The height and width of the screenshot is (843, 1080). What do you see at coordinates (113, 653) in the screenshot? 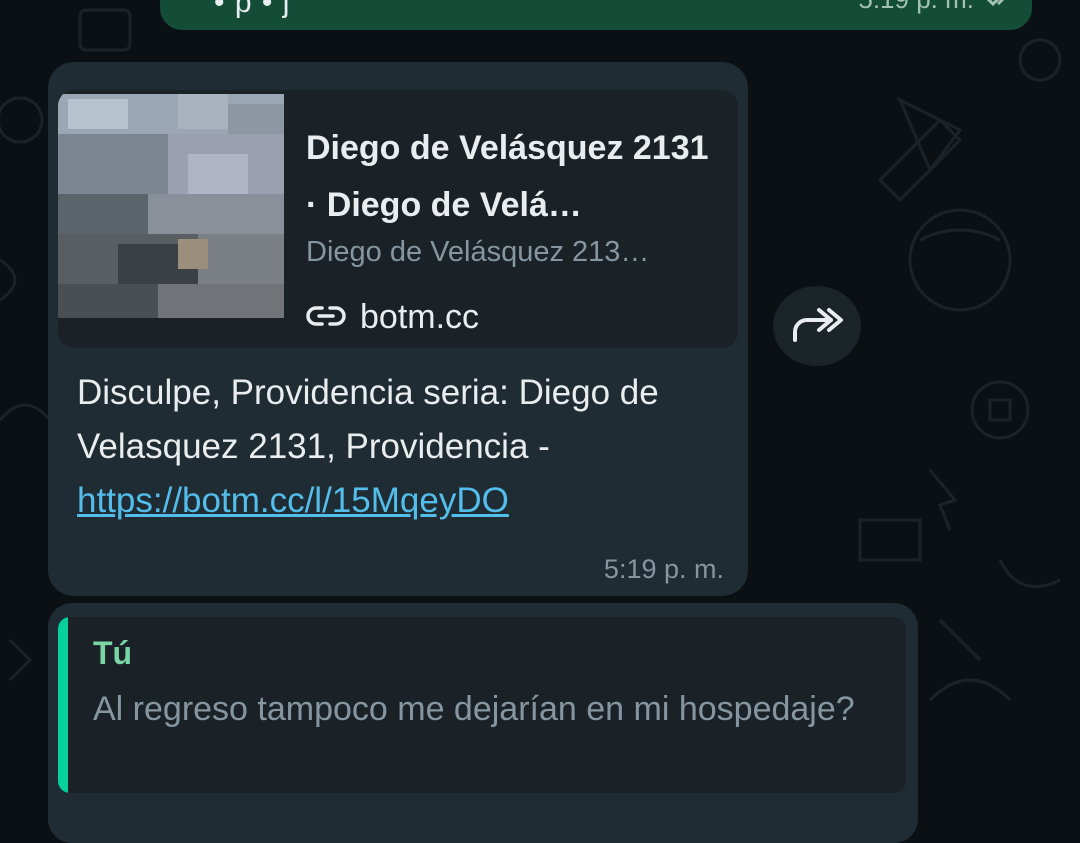
I see `quoted-author: Tú` at bounding box center [113, 653].